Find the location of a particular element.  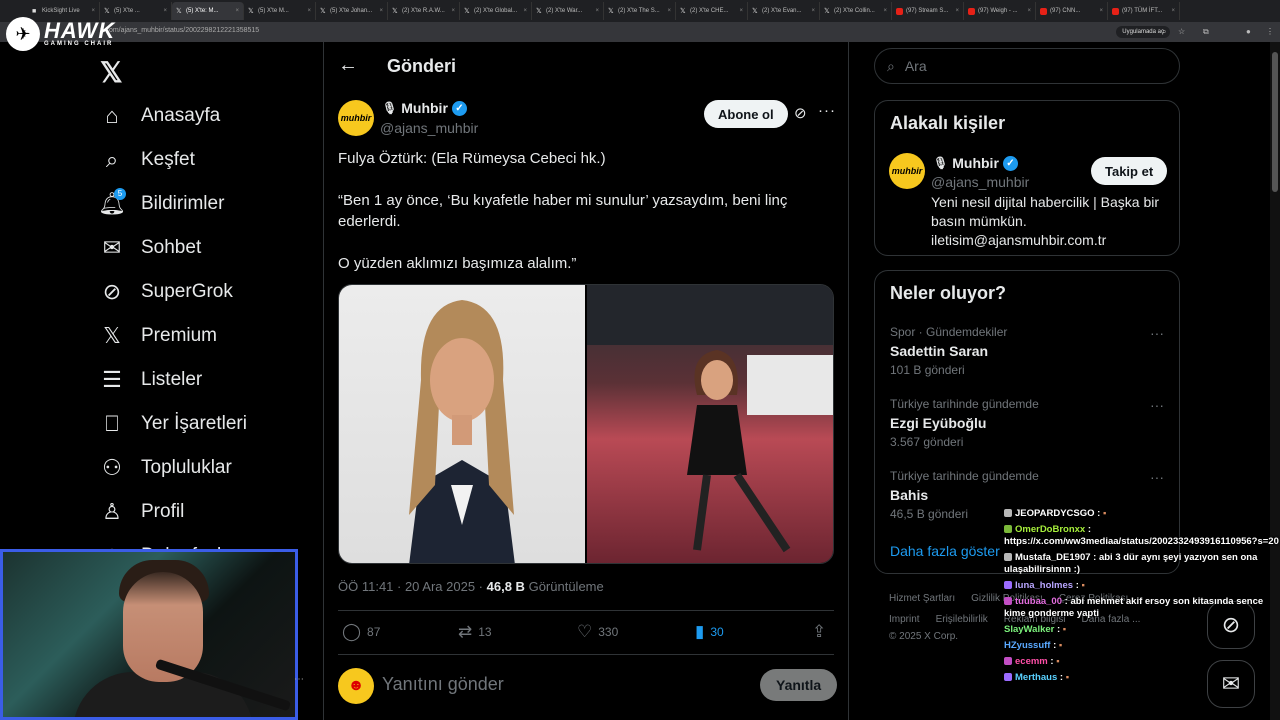

nav-item-communities: ⚇ Topluluklar is located at coordinates (164, 468).